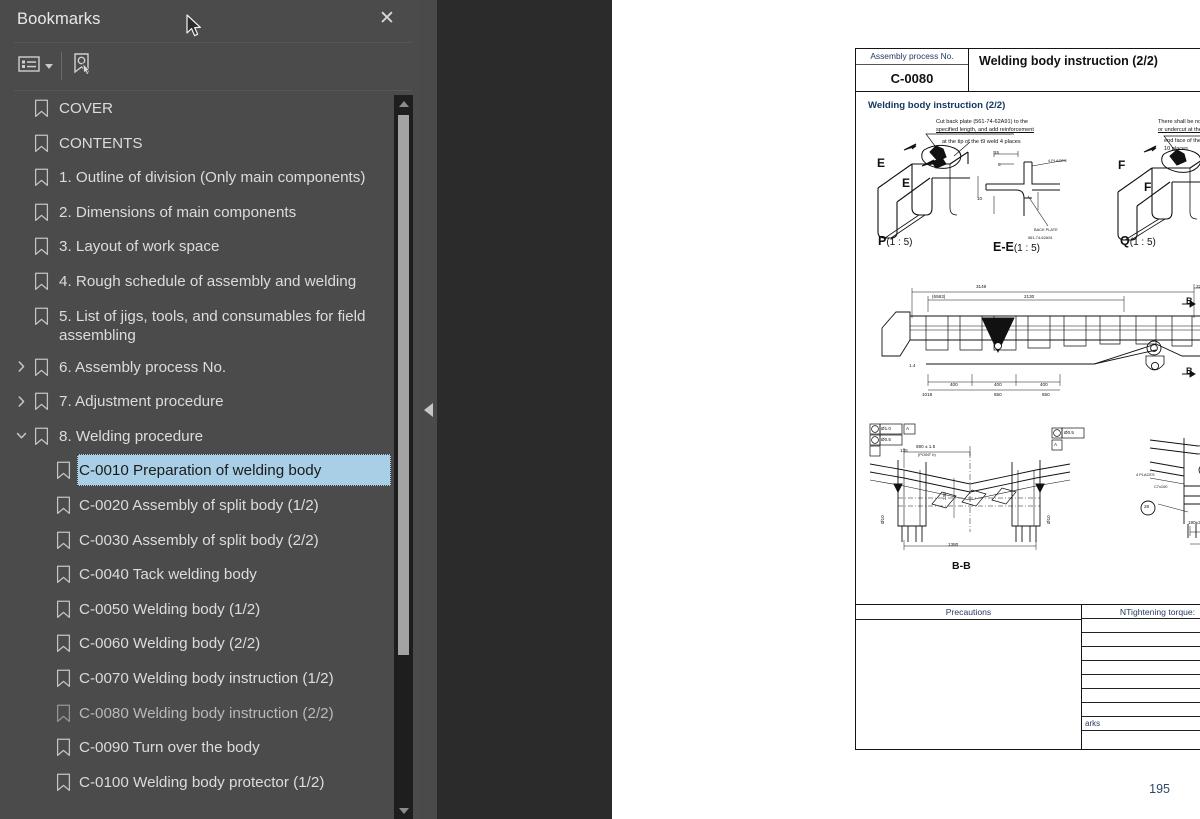 Image resolution: width=1200 pixels, height=819 pixels. What do you see at coordinates (1176, 149) in the screenshot?
I see `detail-q-note-line4: 10 places` at bounding box center [1176, 149].